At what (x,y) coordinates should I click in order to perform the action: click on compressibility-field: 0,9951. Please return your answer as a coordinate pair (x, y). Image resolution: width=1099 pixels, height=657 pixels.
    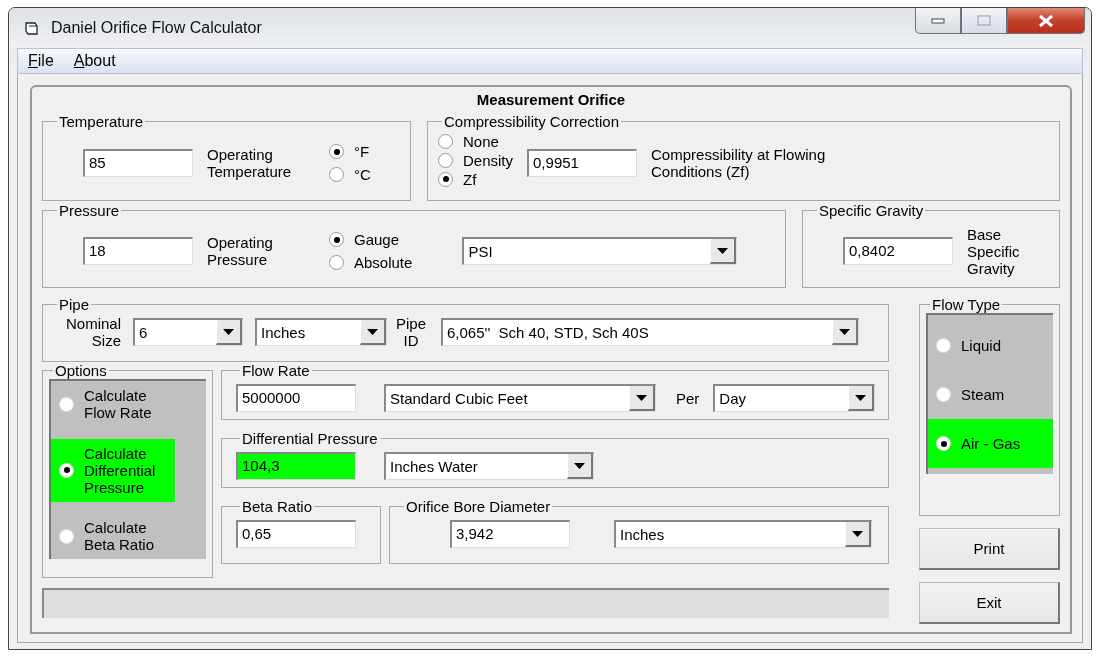
    Looking at the image, I should click on (582, 163).